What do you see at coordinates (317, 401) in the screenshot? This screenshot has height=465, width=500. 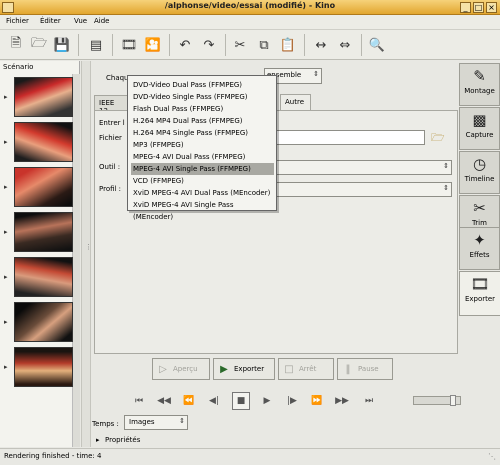 I see `forward-icon: ⏩` at bounding box center [317, 401].